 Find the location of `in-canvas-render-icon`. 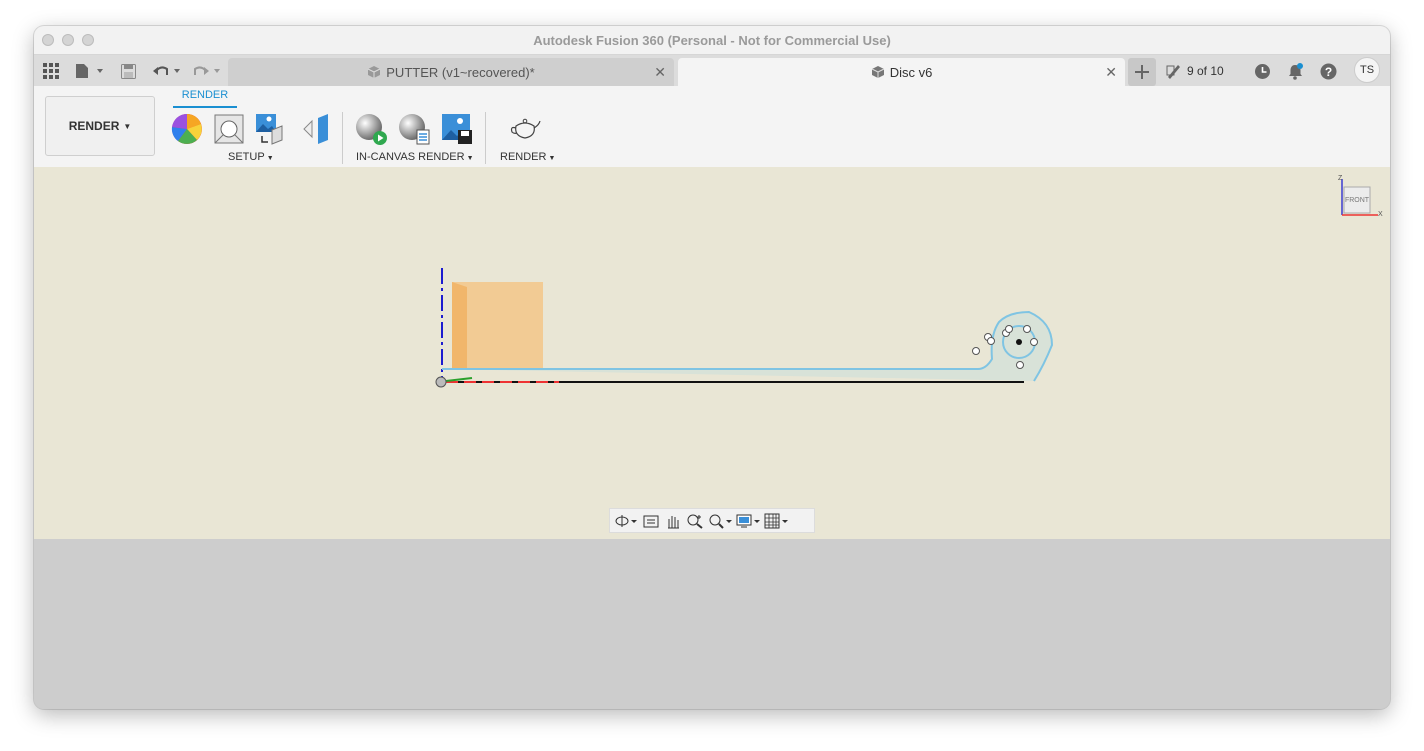

in-canvas-render-icon is located at coordinates (371, 129).